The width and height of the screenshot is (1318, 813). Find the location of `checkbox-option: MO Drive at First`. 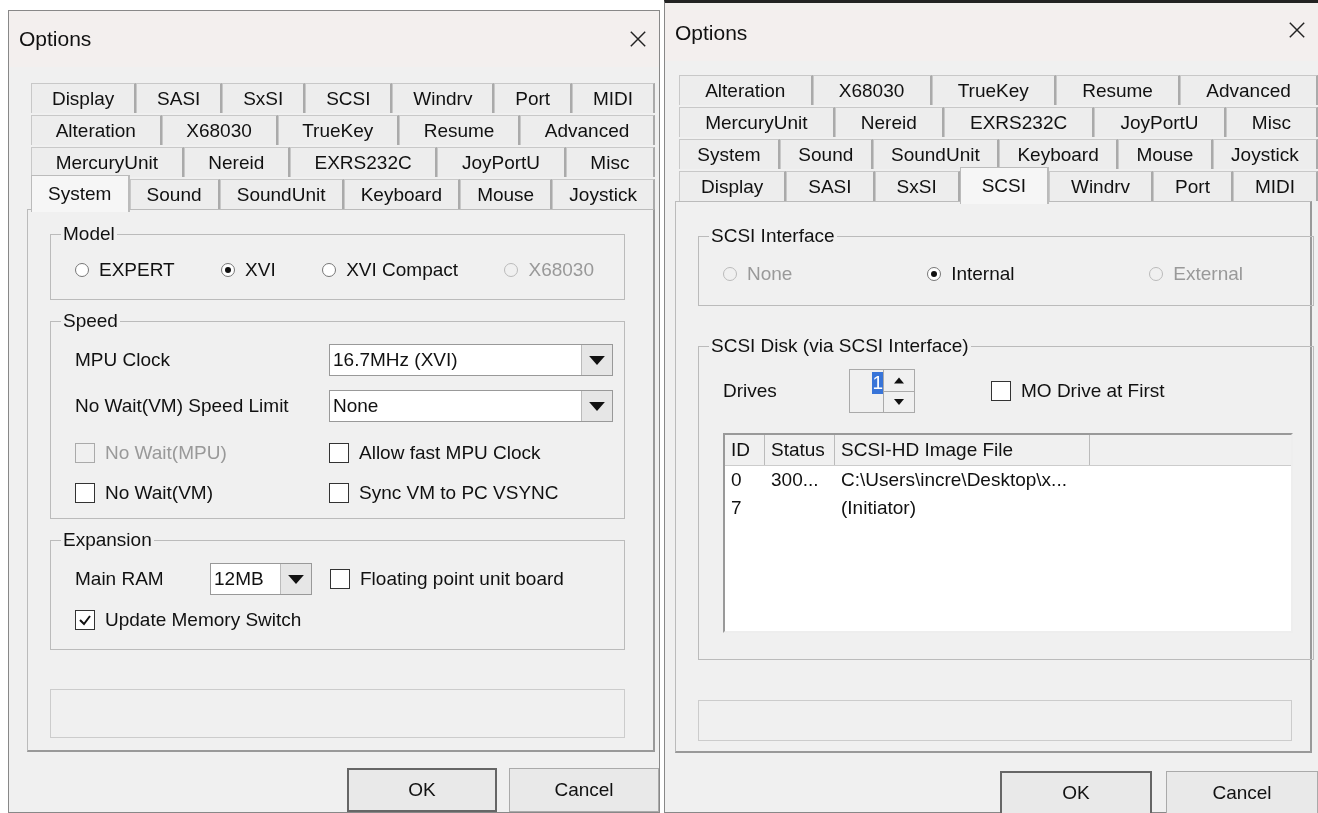

checkbox-option: MO Drive at First is located at coordinates (1078, 391).